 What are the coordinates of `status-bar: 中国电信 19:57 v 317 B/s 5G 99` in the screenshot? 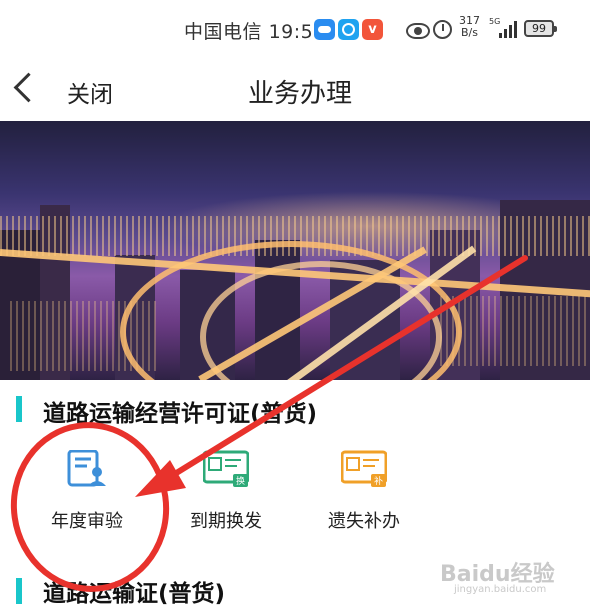 It's located at (295, 31).